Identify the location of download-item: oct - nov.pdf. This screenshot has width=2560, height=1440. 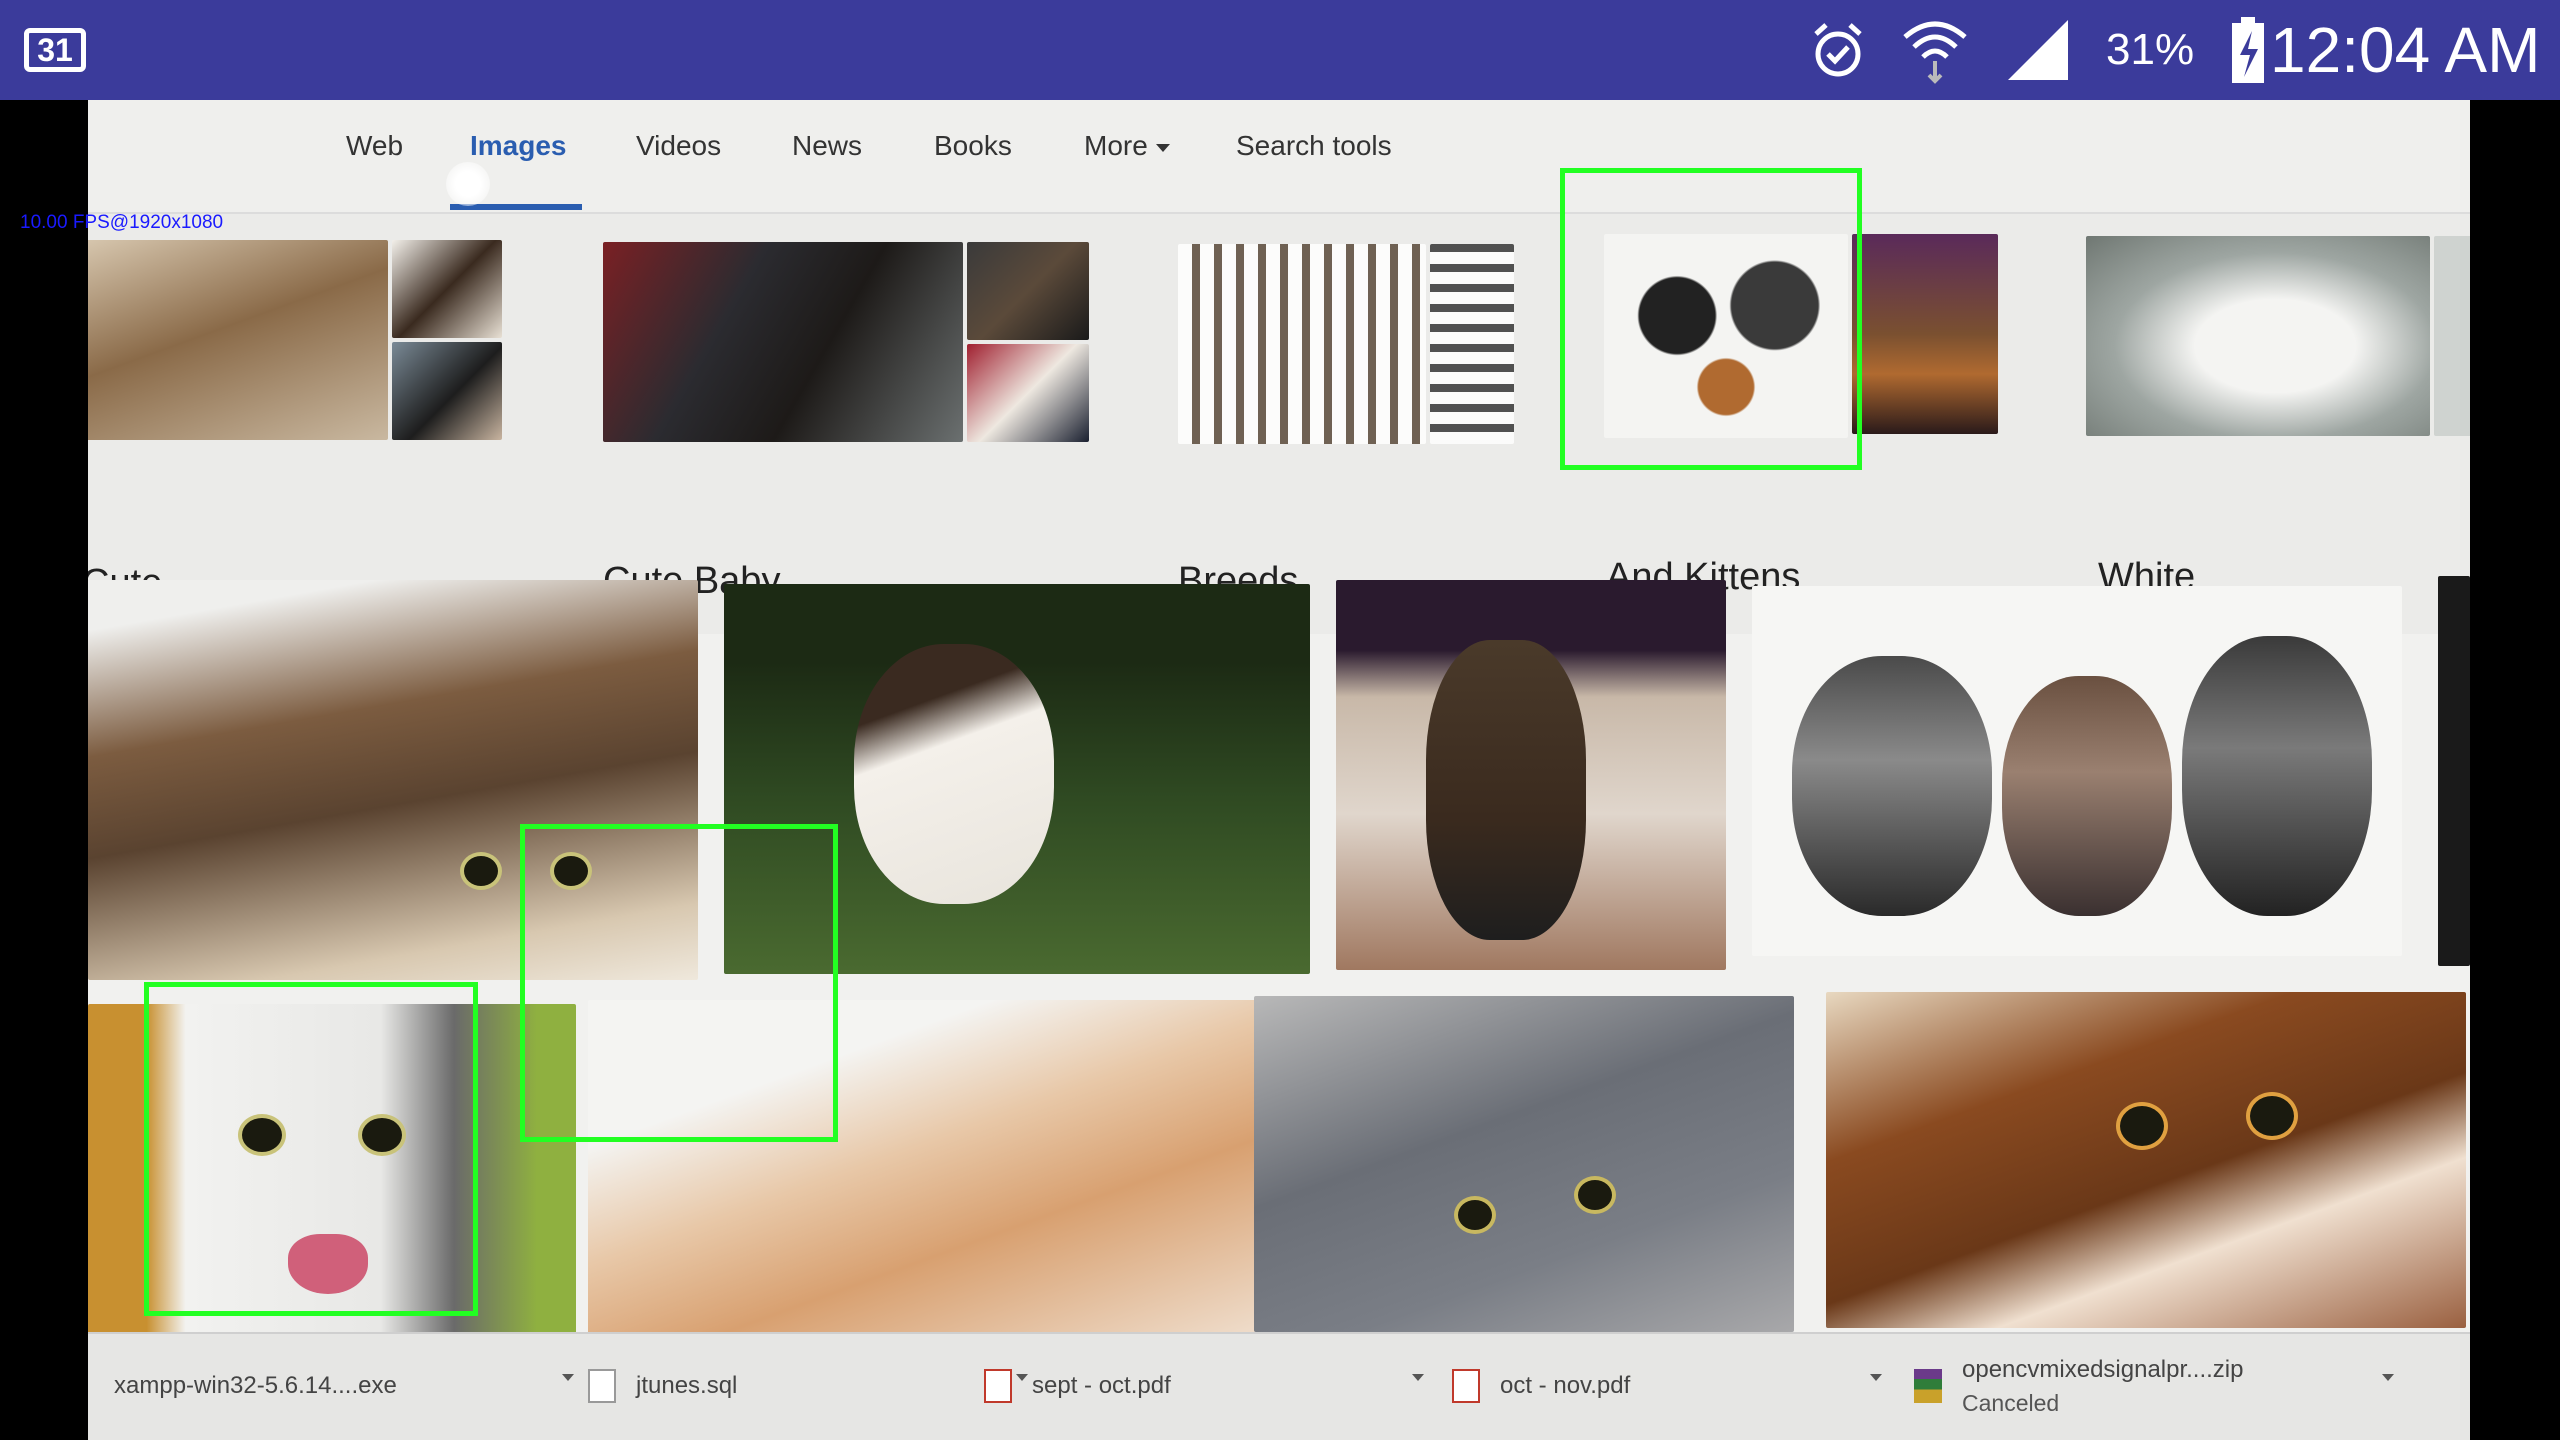
(1667, 1386).